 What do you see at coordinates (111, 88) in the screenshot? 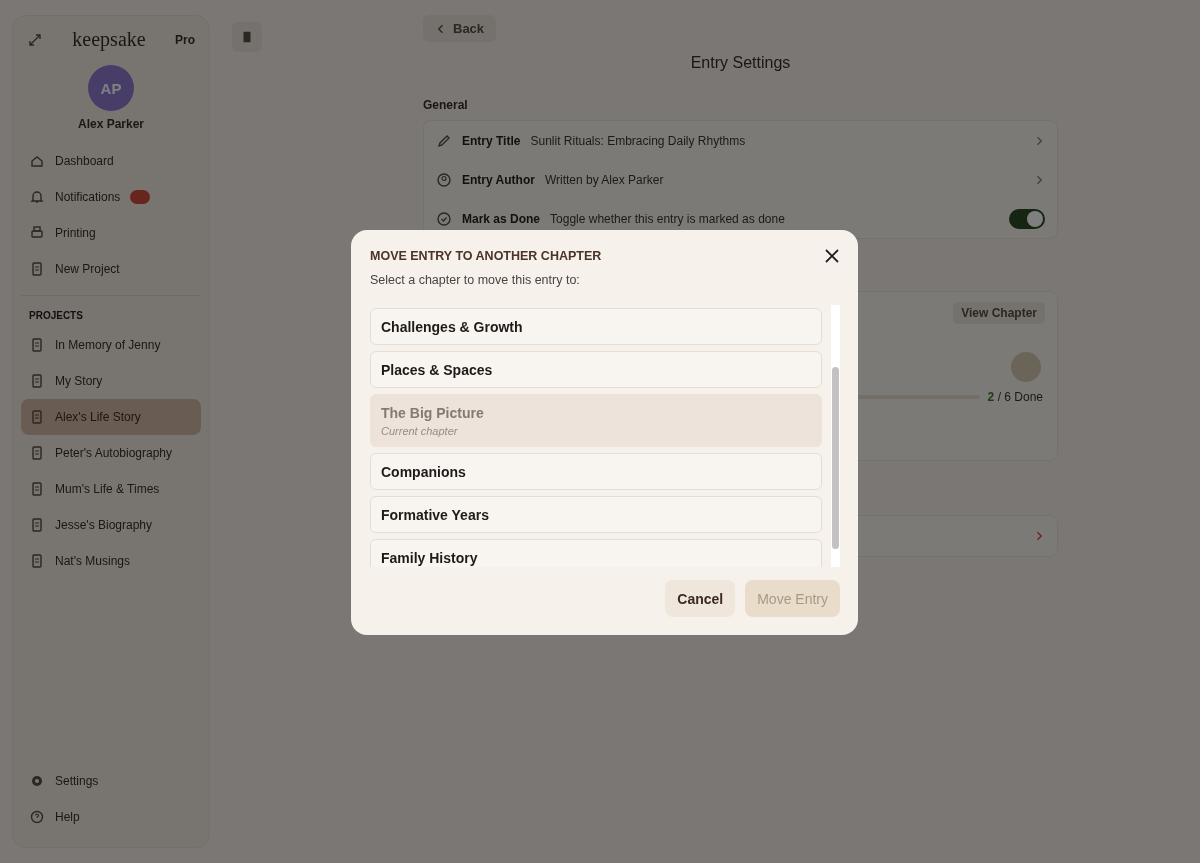
I see `user-avatar: AP` at bounding box center [111, 88].